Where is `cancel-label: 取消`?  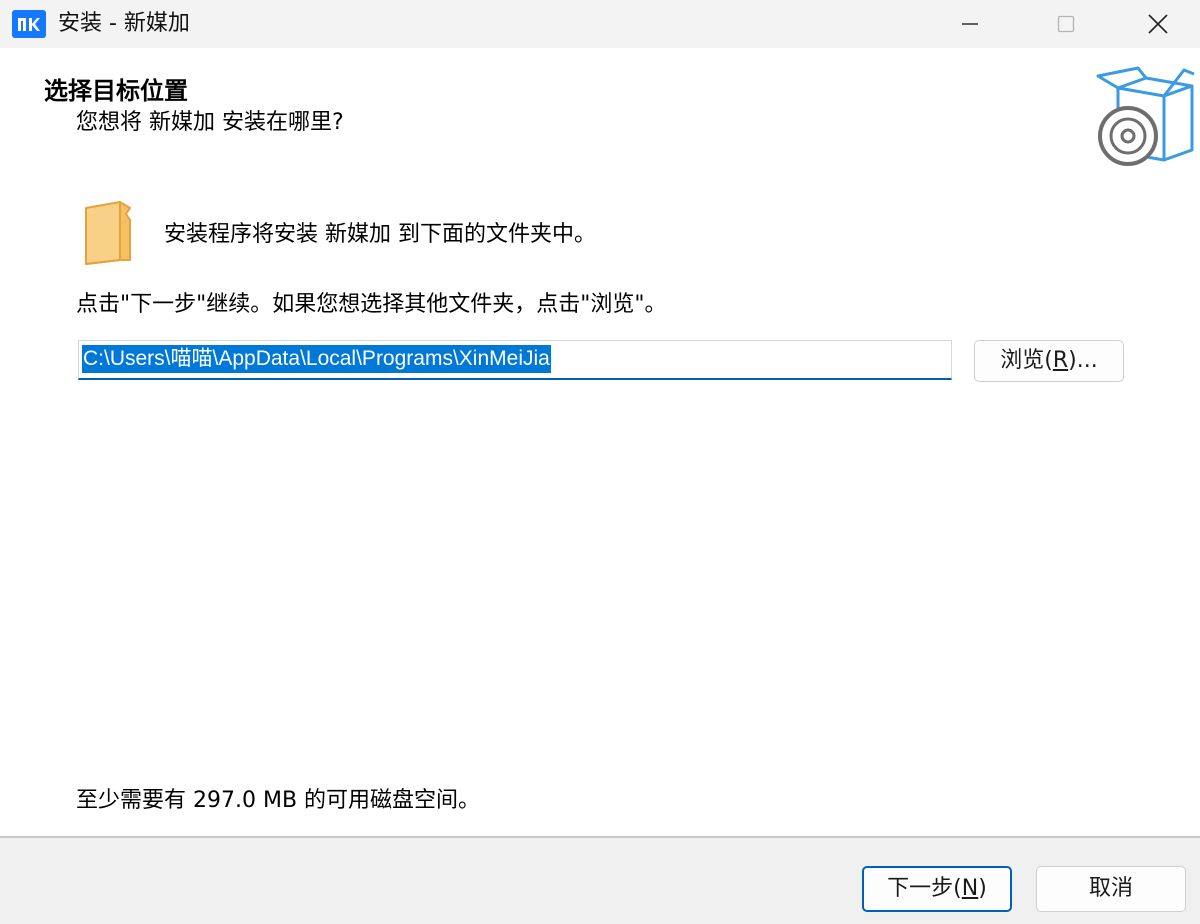 cancel-label: 取消 is located at coordinates (1110, 888).